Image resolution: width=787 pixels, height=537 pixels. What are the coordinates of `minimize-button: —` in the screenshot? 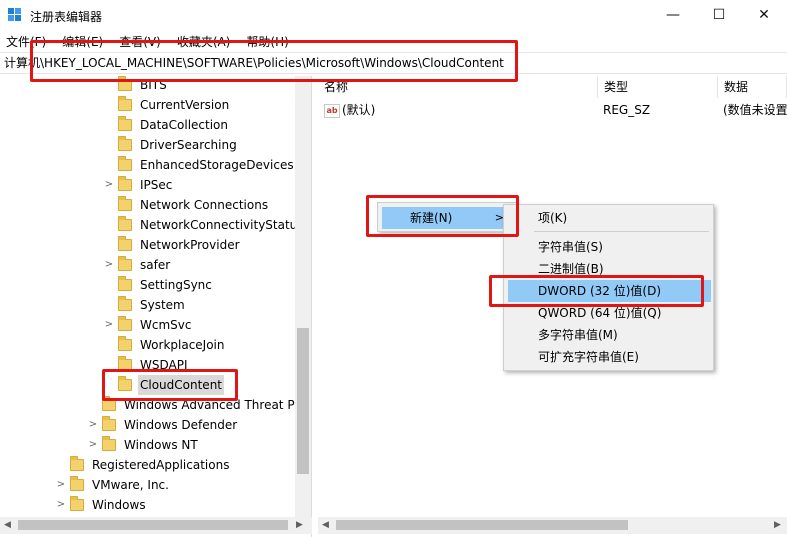 It's located at (673, 15).